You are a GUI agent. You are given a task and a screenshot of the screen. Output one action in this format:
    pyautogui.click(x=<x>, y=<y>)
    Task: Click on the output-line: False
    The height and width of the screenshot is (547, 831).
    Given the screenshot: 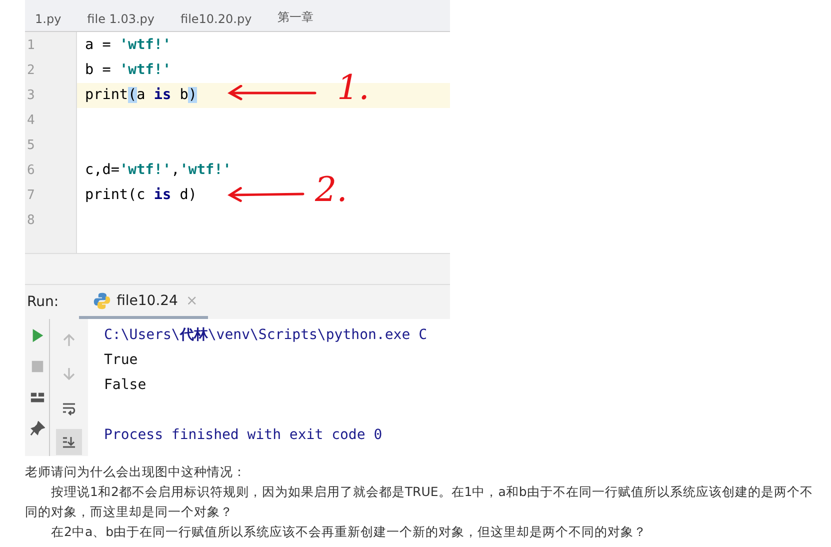 What is the action you would take?
    pyautogui.click(x=126, y=385)
    